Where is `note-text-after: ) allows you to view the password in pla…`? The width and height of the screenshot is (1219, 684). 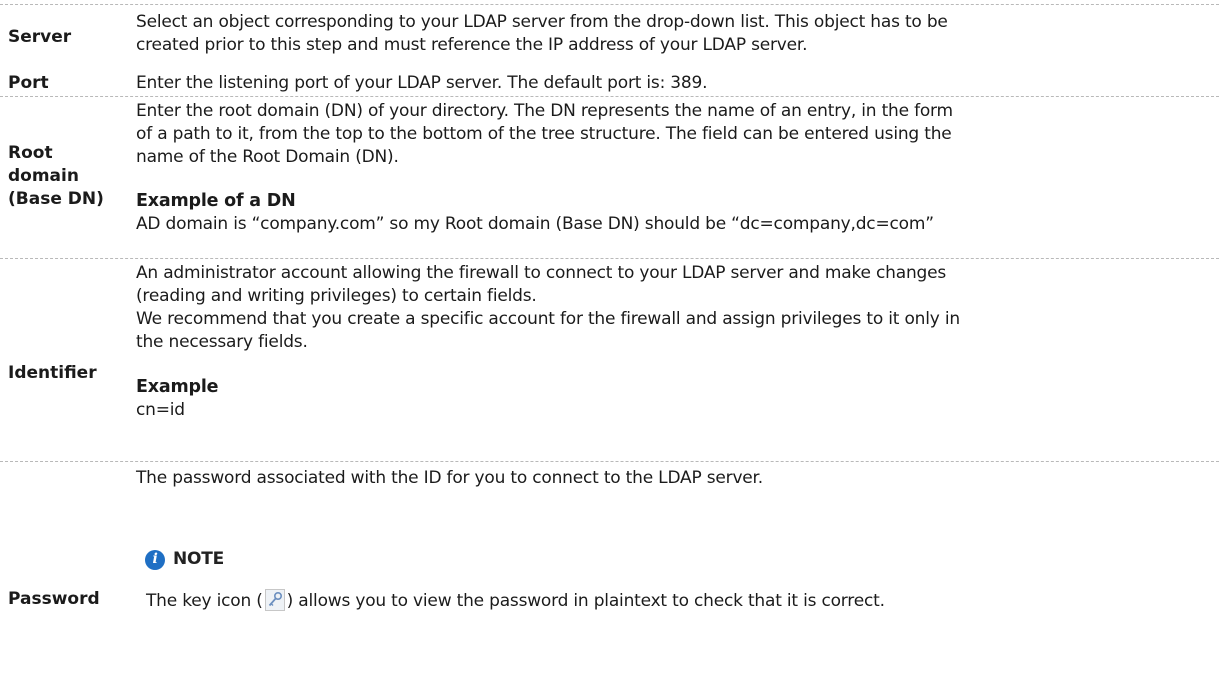
note-text-after: ) allows you to view the password in pla… is located at coordinates (585, 601).